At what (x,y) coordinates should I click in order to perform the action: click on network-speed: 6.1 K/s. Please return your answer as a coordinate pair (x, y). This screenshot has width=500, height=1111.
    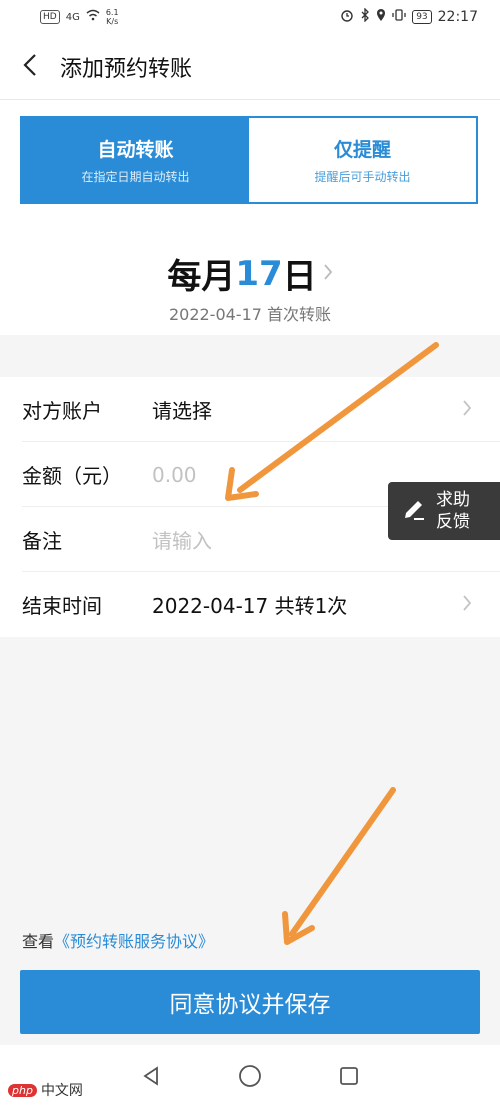
    Looking at the image, I should click on (112, 17).